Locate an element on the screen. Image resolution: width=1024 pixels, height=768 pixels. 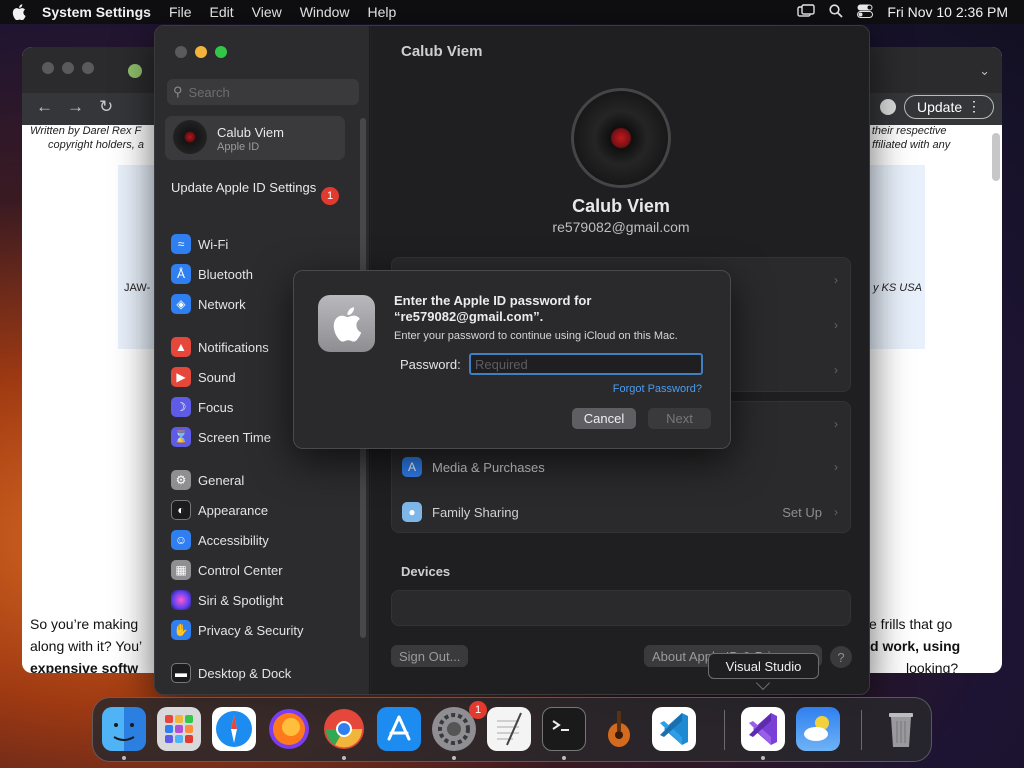
more-menu-icon: ⋮ is located at coordinates (974, 106).